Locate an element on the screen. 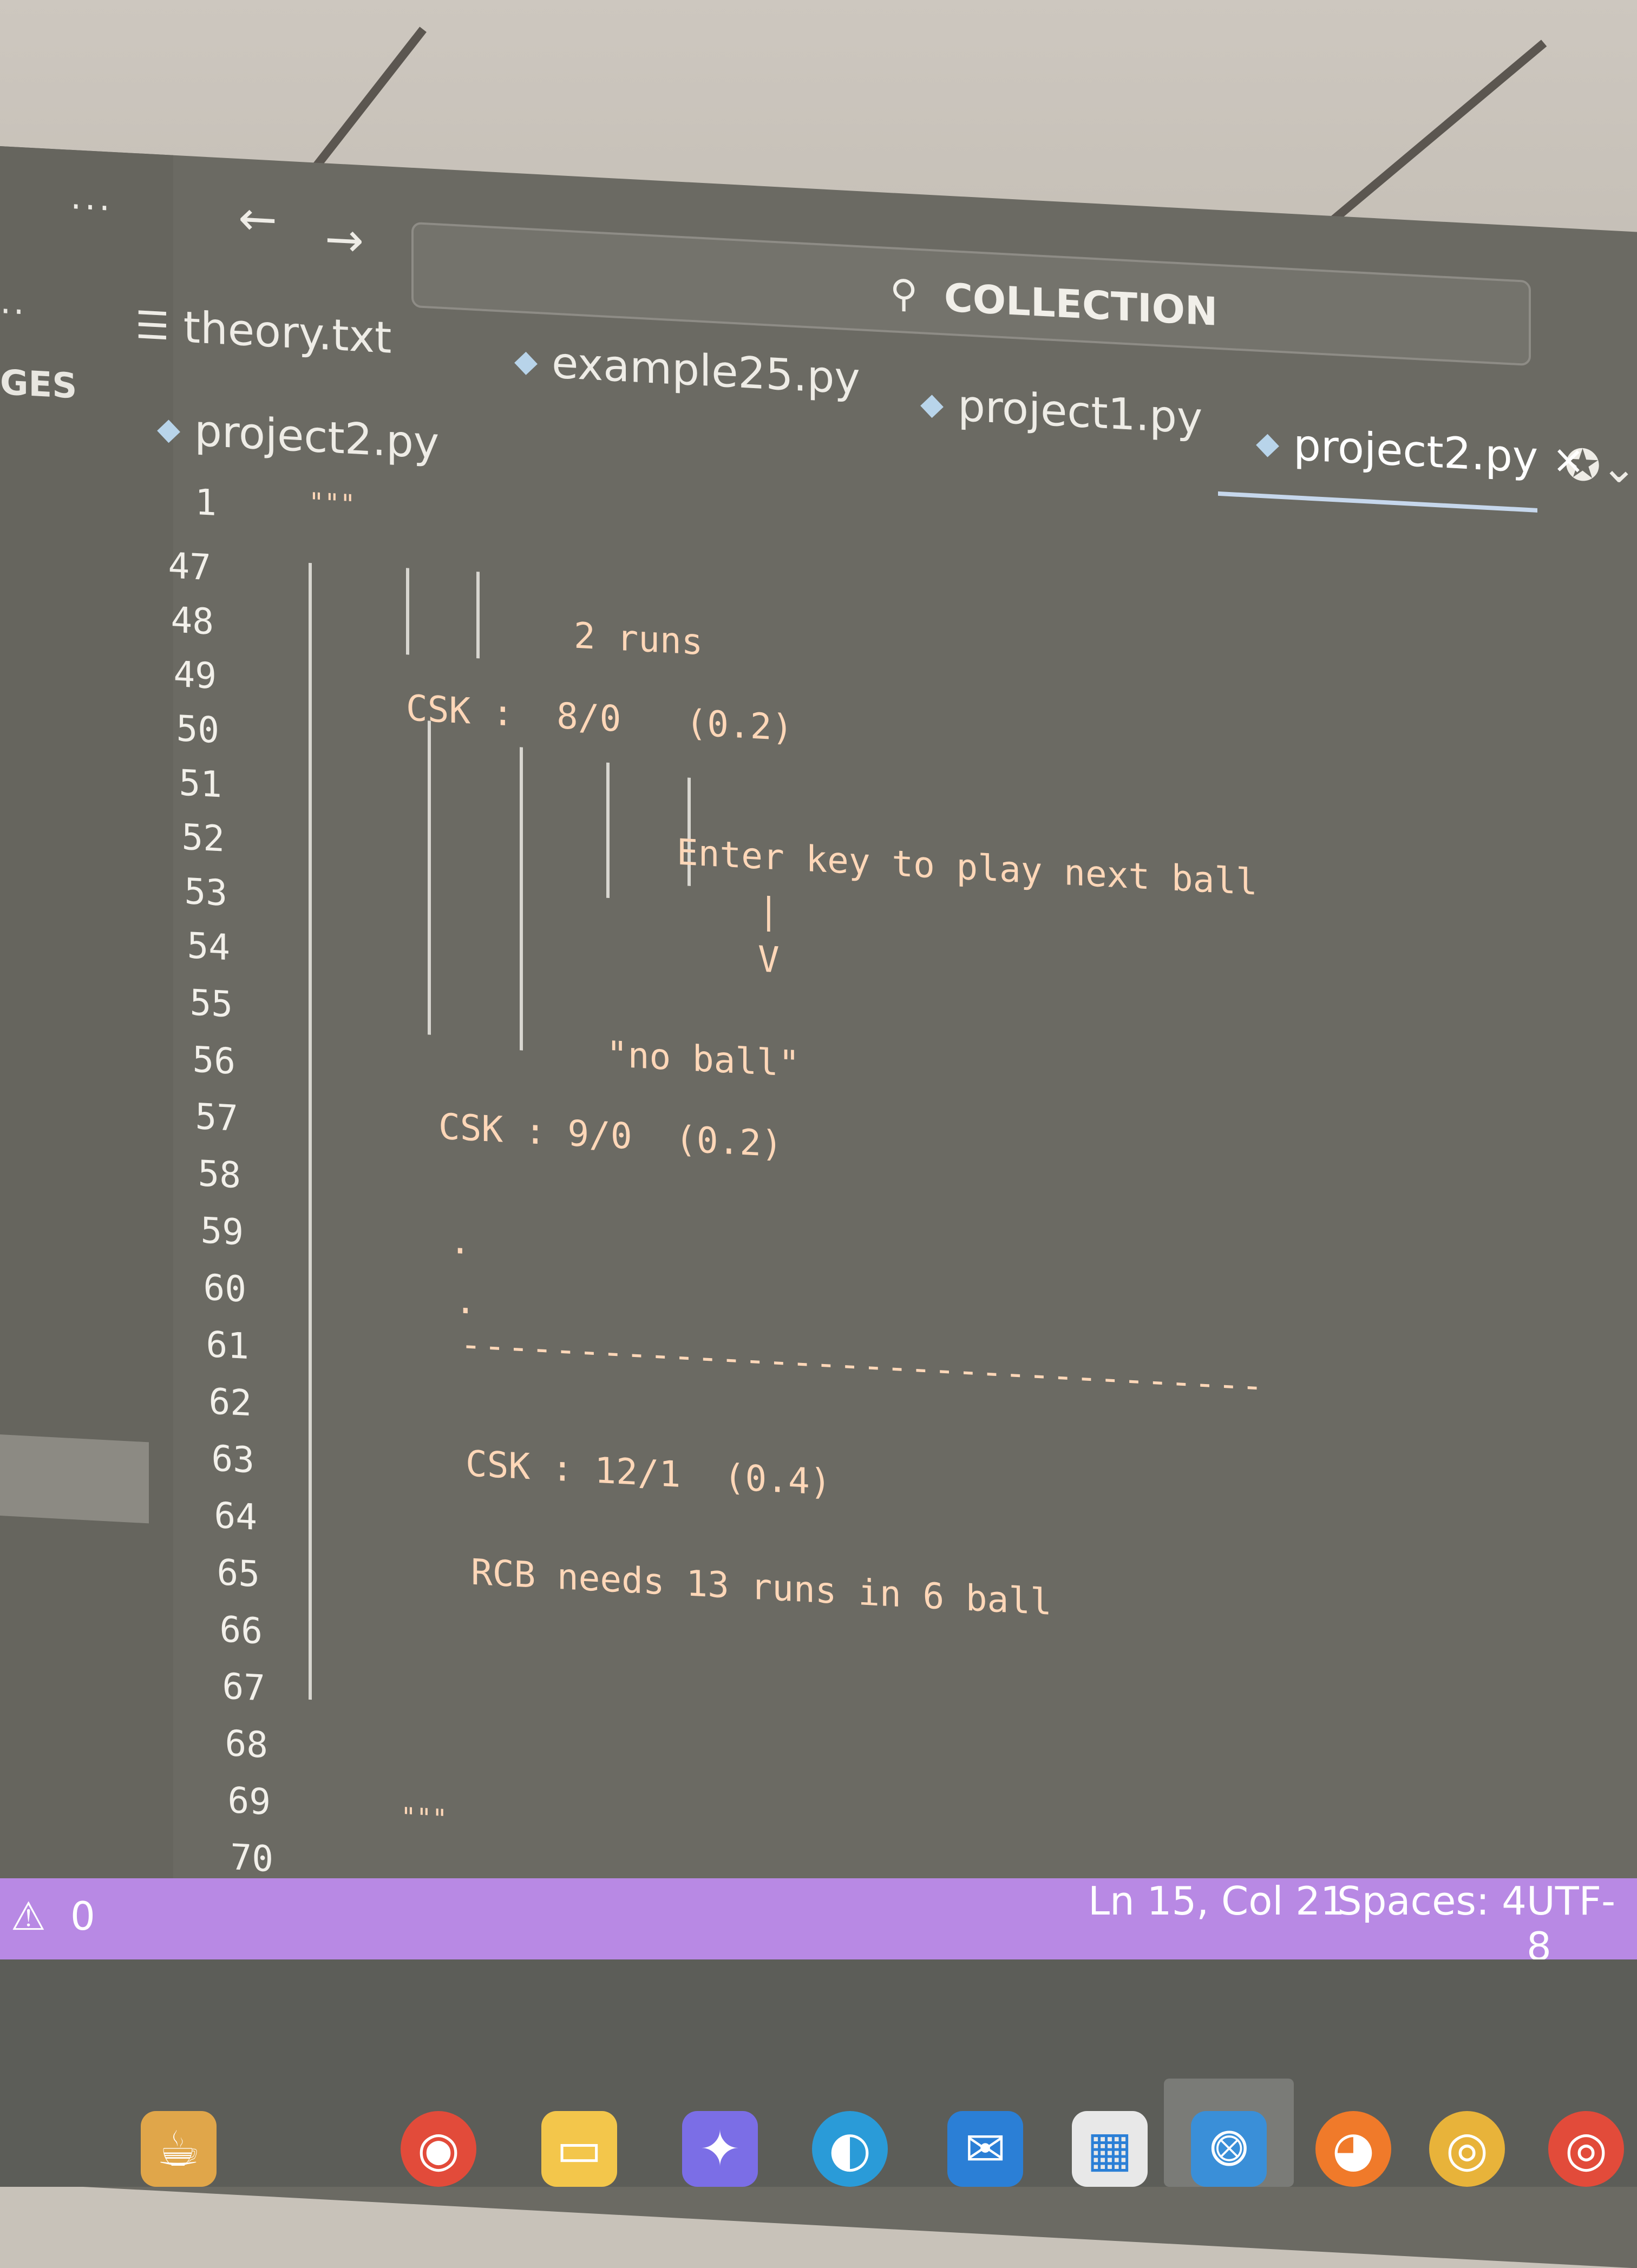 The width and height of the screenshot is (1637, 2268). sidebar-section-label: GES is located at coordinates (38, 385).